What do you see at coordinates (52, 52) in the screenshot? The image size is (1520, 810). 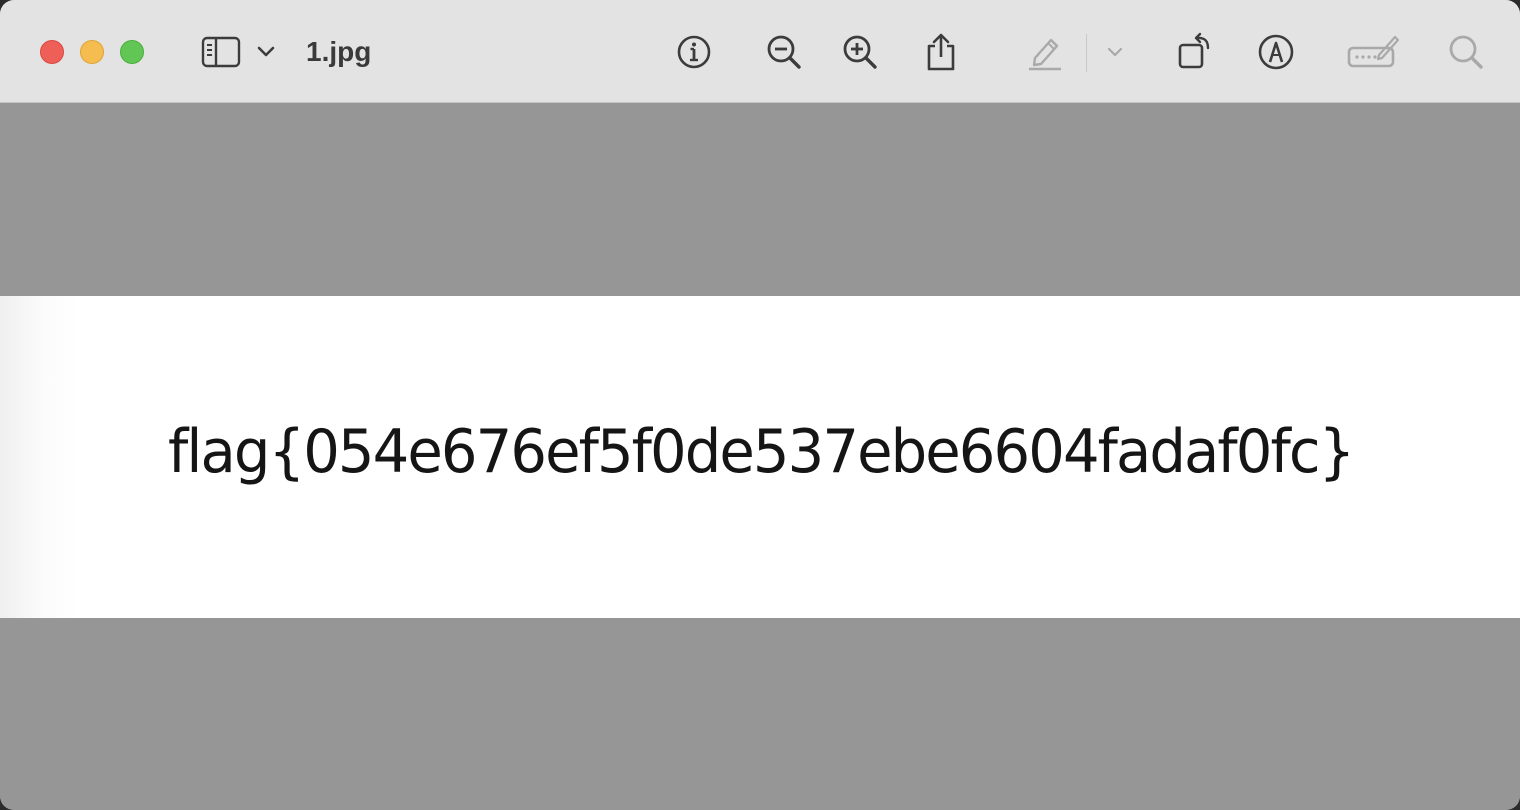 I see `close-button` at bounding box center [52, 52].